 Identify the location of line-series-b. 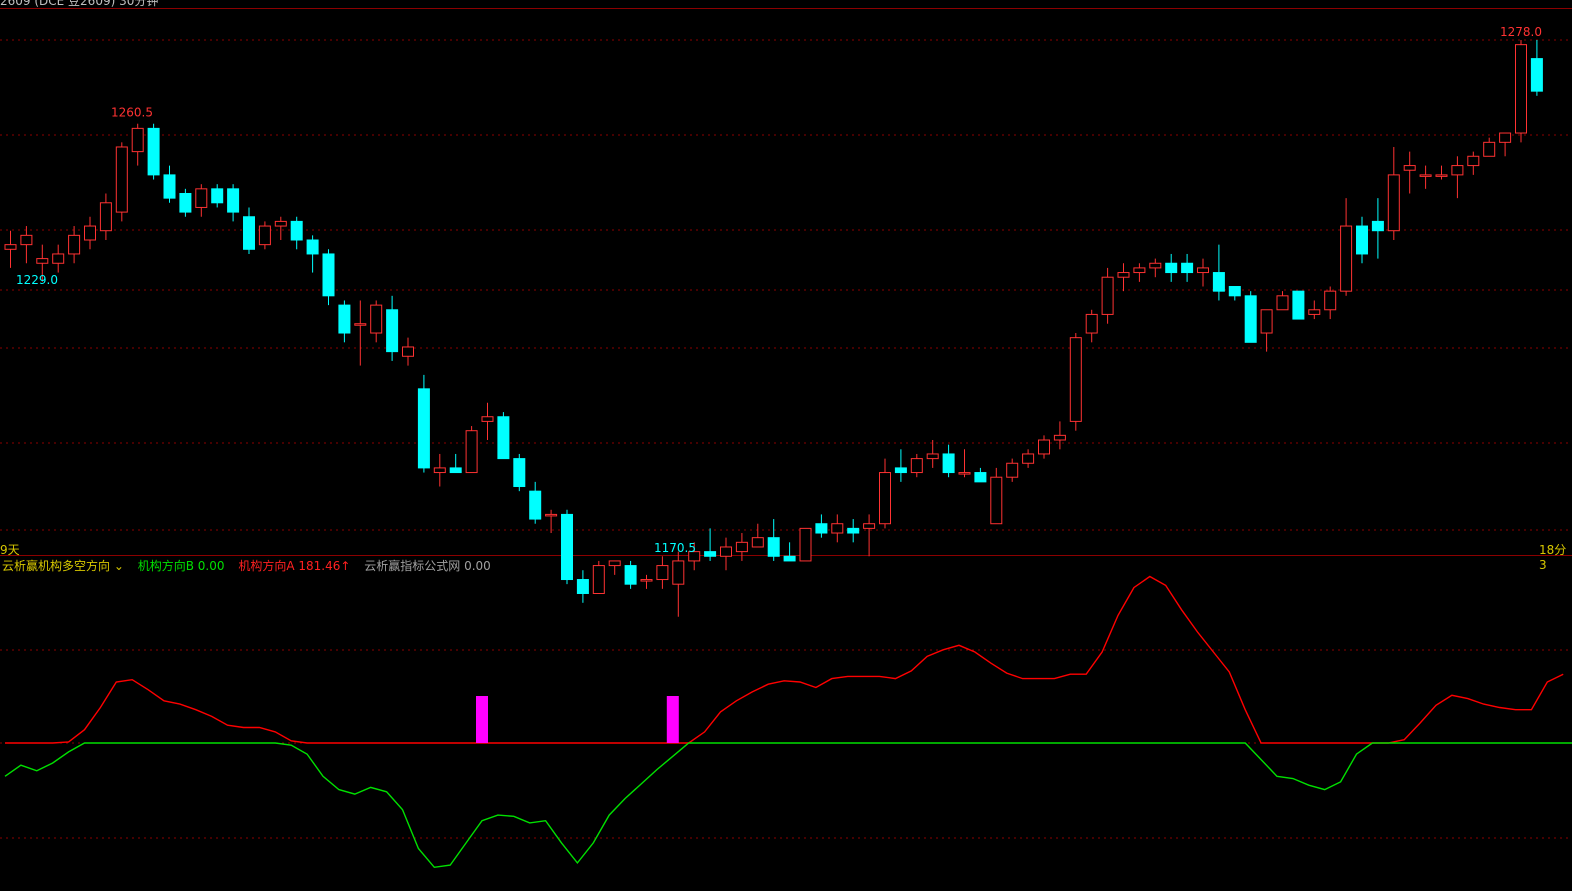
(788, 805).